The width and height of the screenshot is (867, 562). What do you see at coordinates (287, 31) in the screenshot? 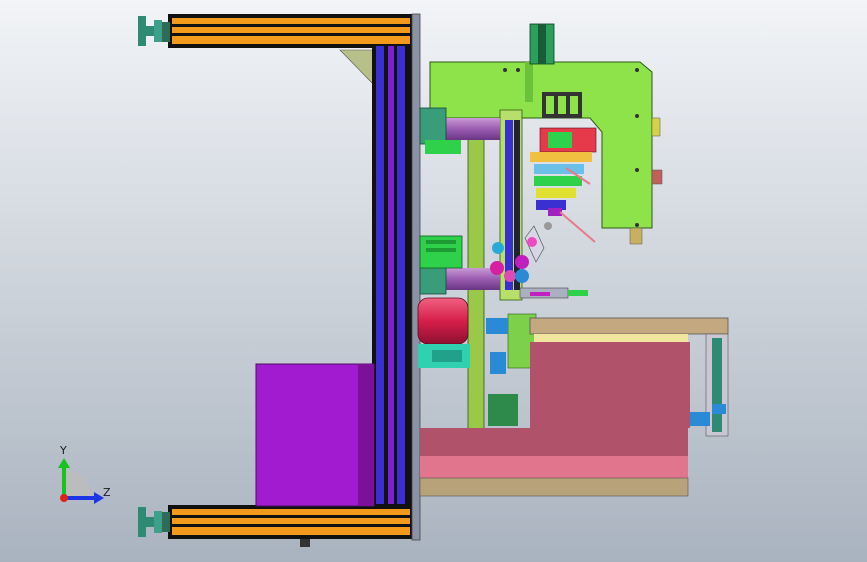
I see `top-frame-beam` at bounding box center [287, 31].